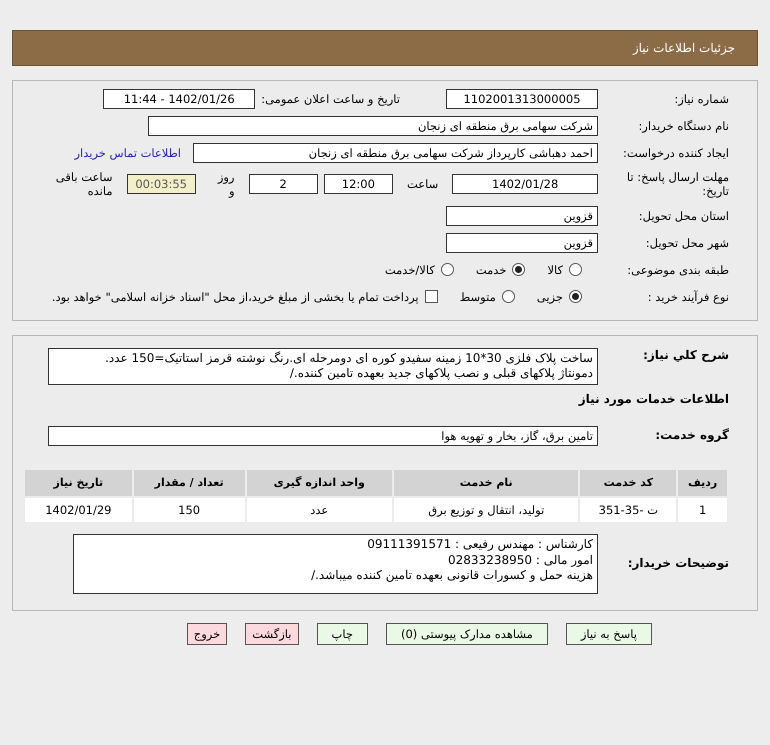 This screenshot has height=745, width=770. Describe the element at coordinates (486, 510) in the screenshot. I see `table-cell: تولید، انتقال و توزیع برق` at that location.